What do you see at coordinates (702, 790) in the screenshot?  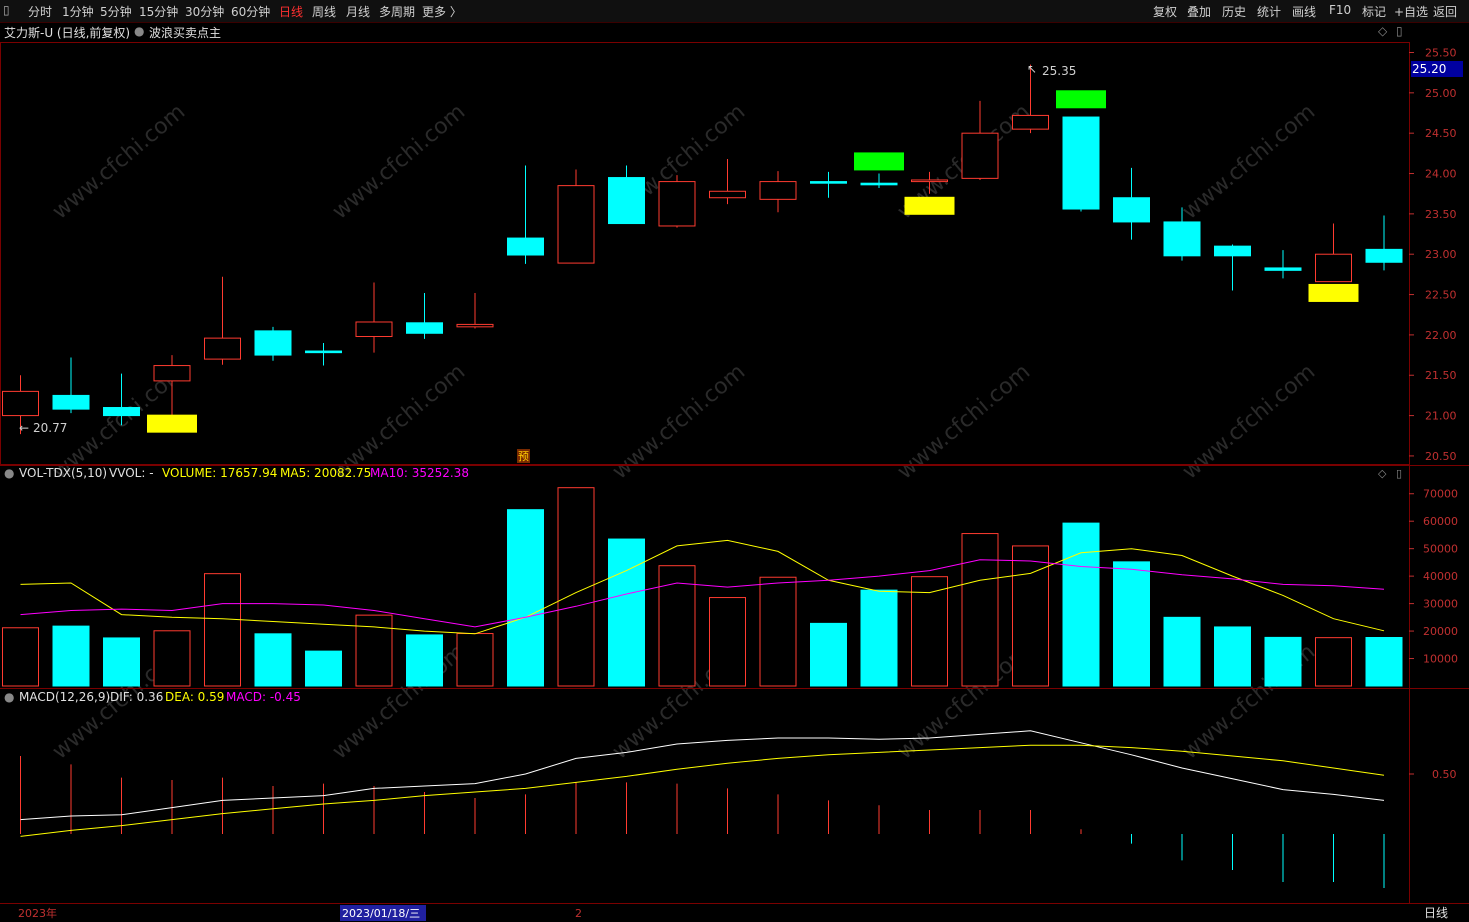 I see `dea-line` at bounding box center [702, 790].